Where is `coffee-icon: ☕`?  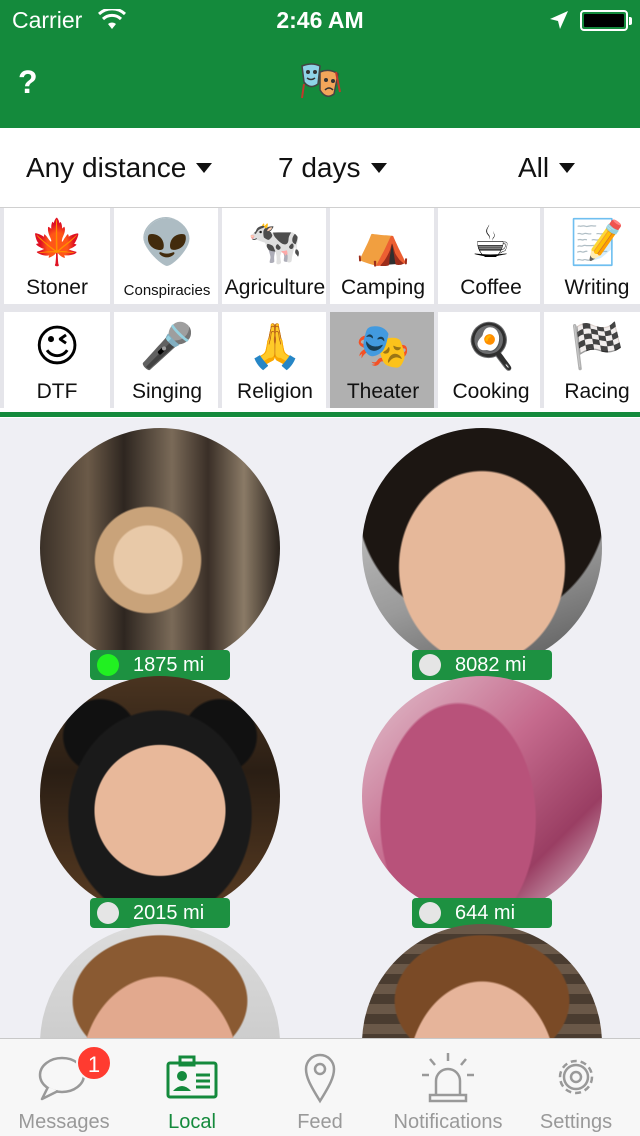 coffee-icon: ☕ is located at coordinates (491, 242).